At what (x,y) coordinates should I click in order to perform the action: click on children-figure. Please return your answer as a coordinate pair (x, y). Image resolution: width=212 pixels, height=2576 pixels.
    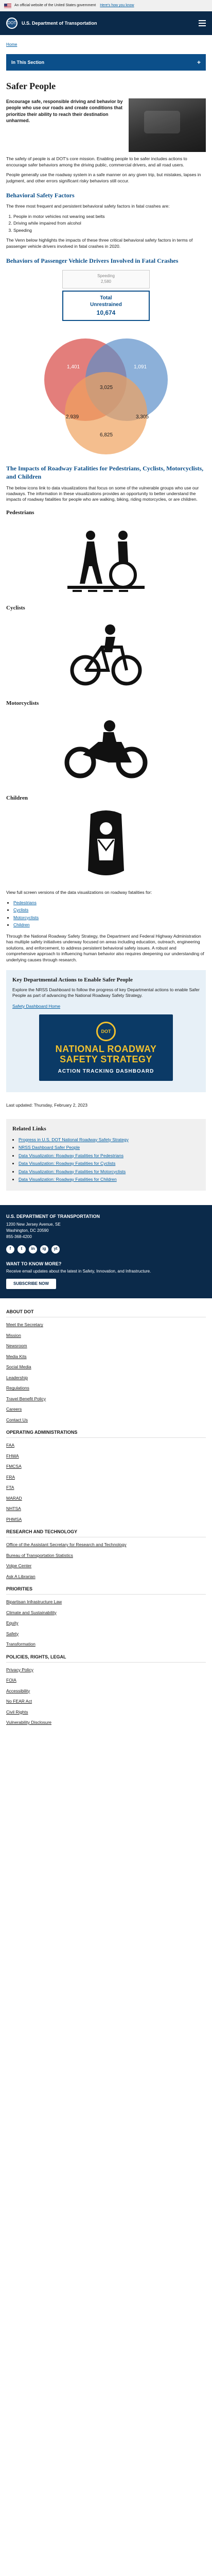
    Looking at the image, I should click on (106, 845).